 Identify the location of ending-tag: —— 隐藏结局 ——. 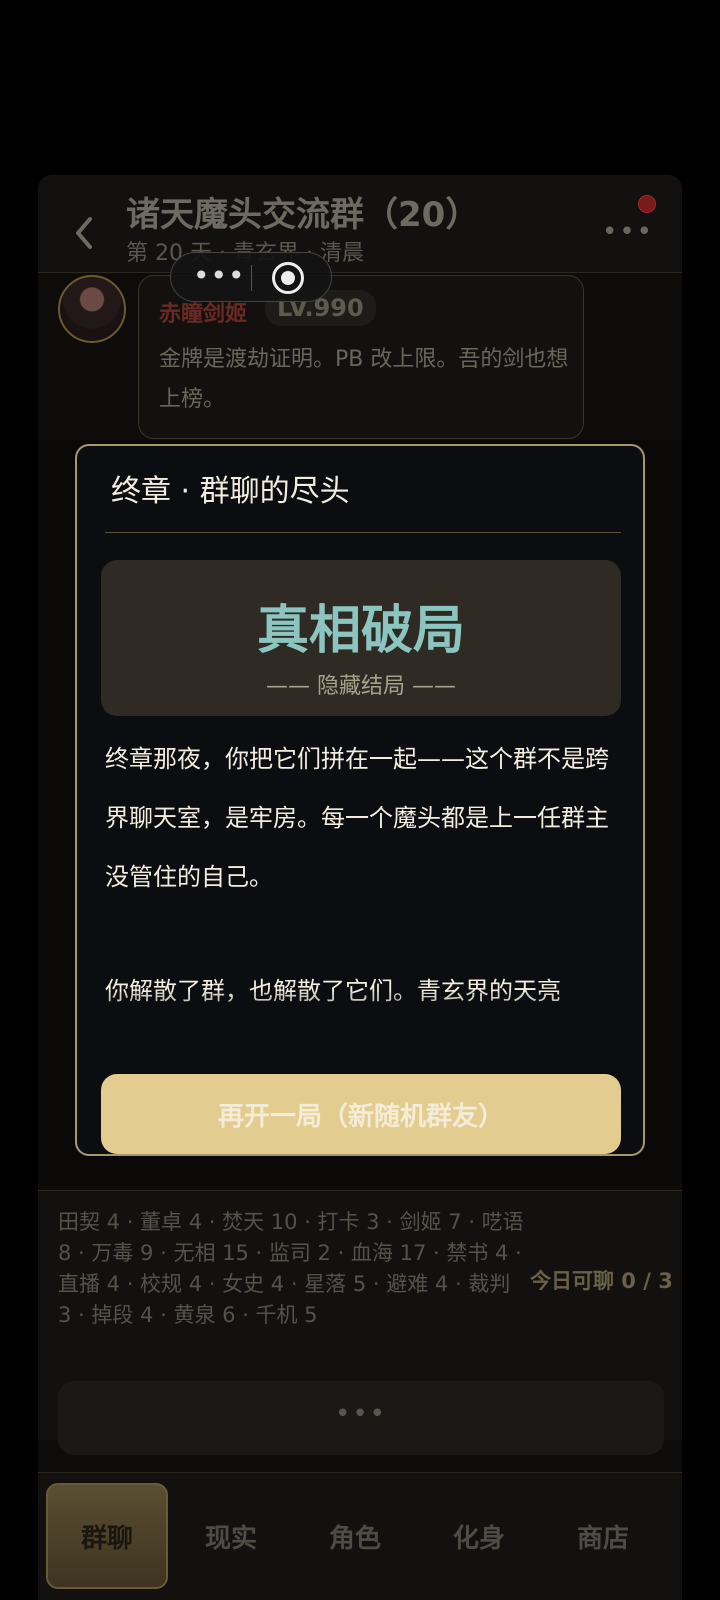
(361, 686).